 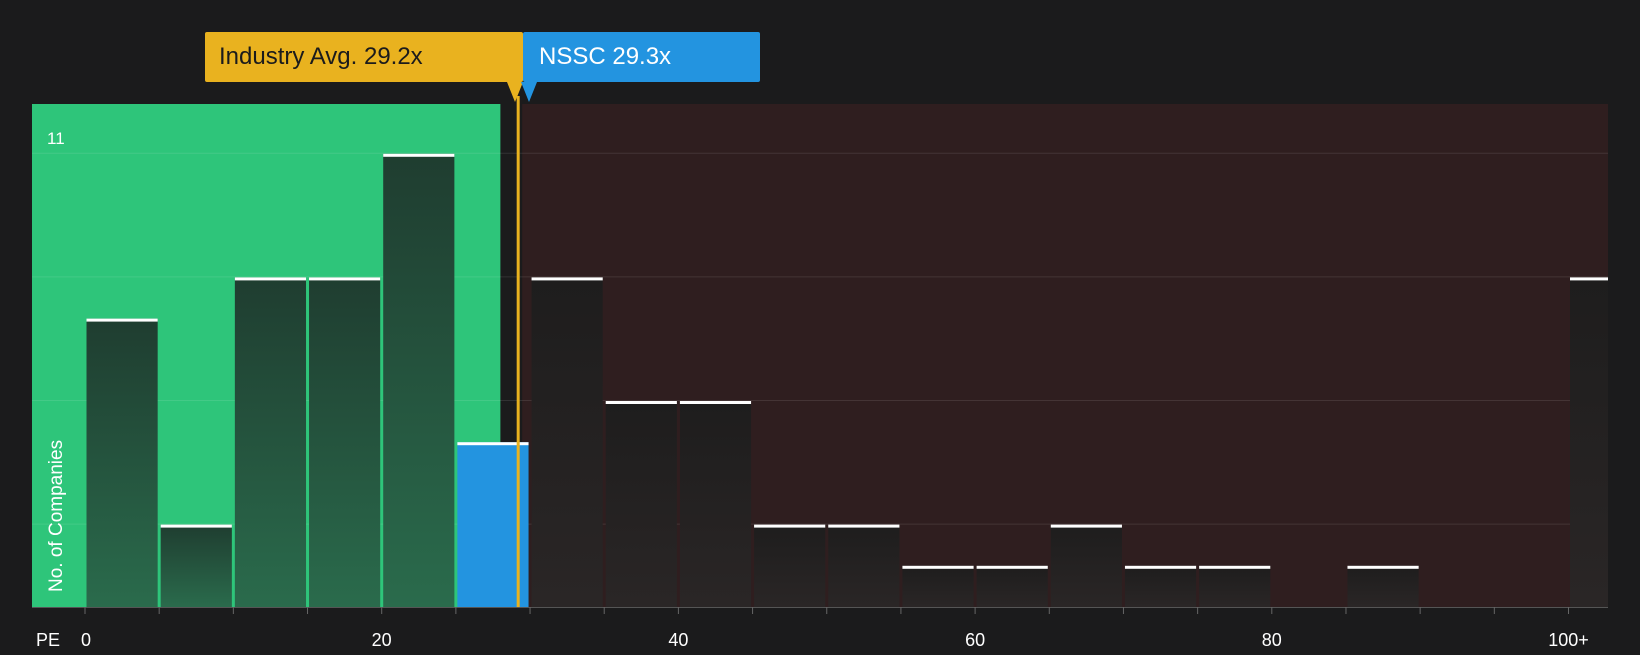 What do you see at coordinates (678, 640) in the screenshot?
I see `x-tick-label-40: 40` at bounding box center [678, 640].